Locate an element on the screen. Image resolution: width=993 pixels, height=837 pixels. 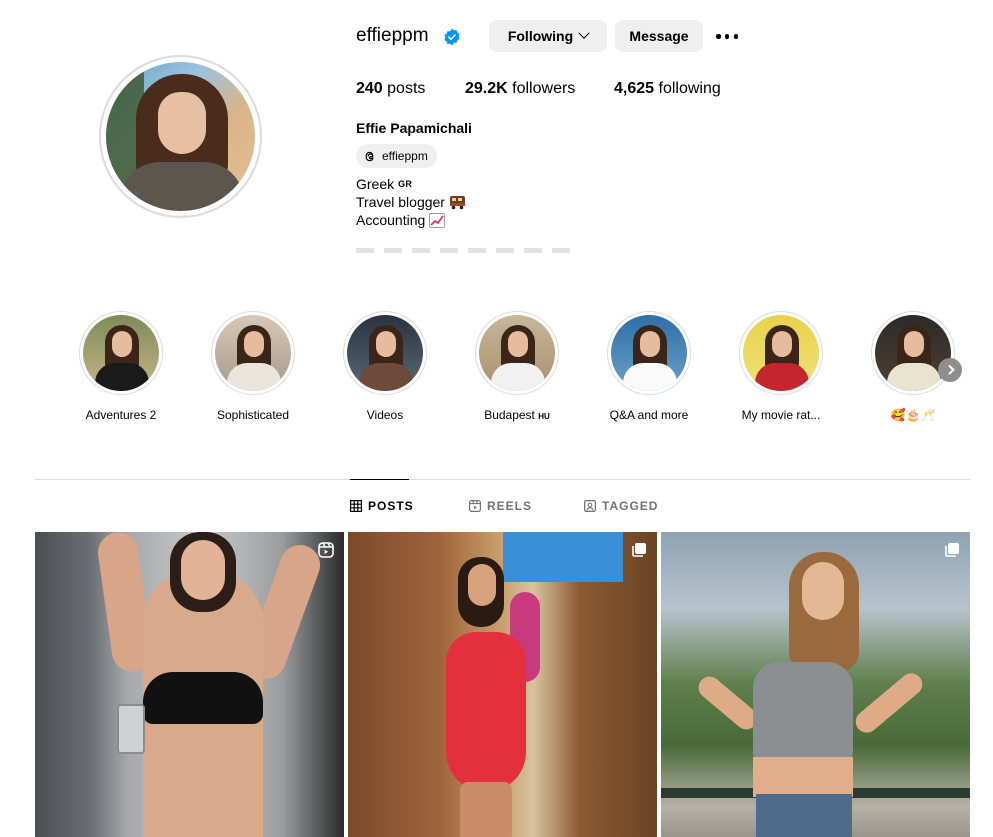
threads-link: effieppm is located at coordinates (396, 156).